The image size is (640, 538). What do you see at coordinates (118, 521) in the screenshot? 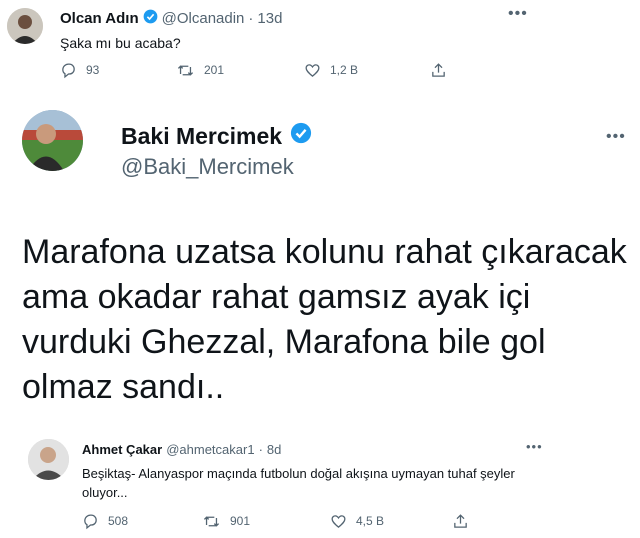
I see `reply-count: 508` at bounding box center [118, 521].